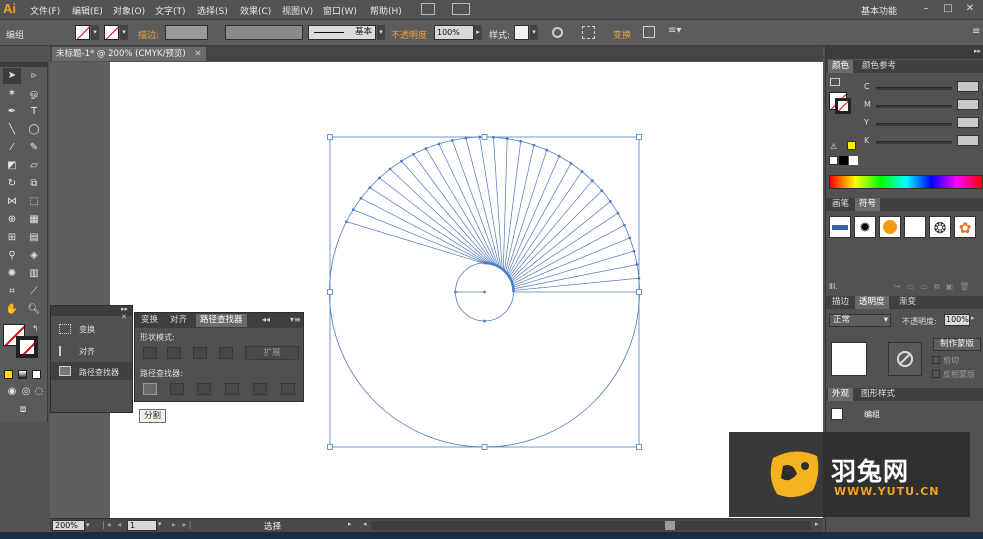 This screenshot has width=983, height=539. I want to click on transparency-opacity-field: 100%, so click(957, 320).